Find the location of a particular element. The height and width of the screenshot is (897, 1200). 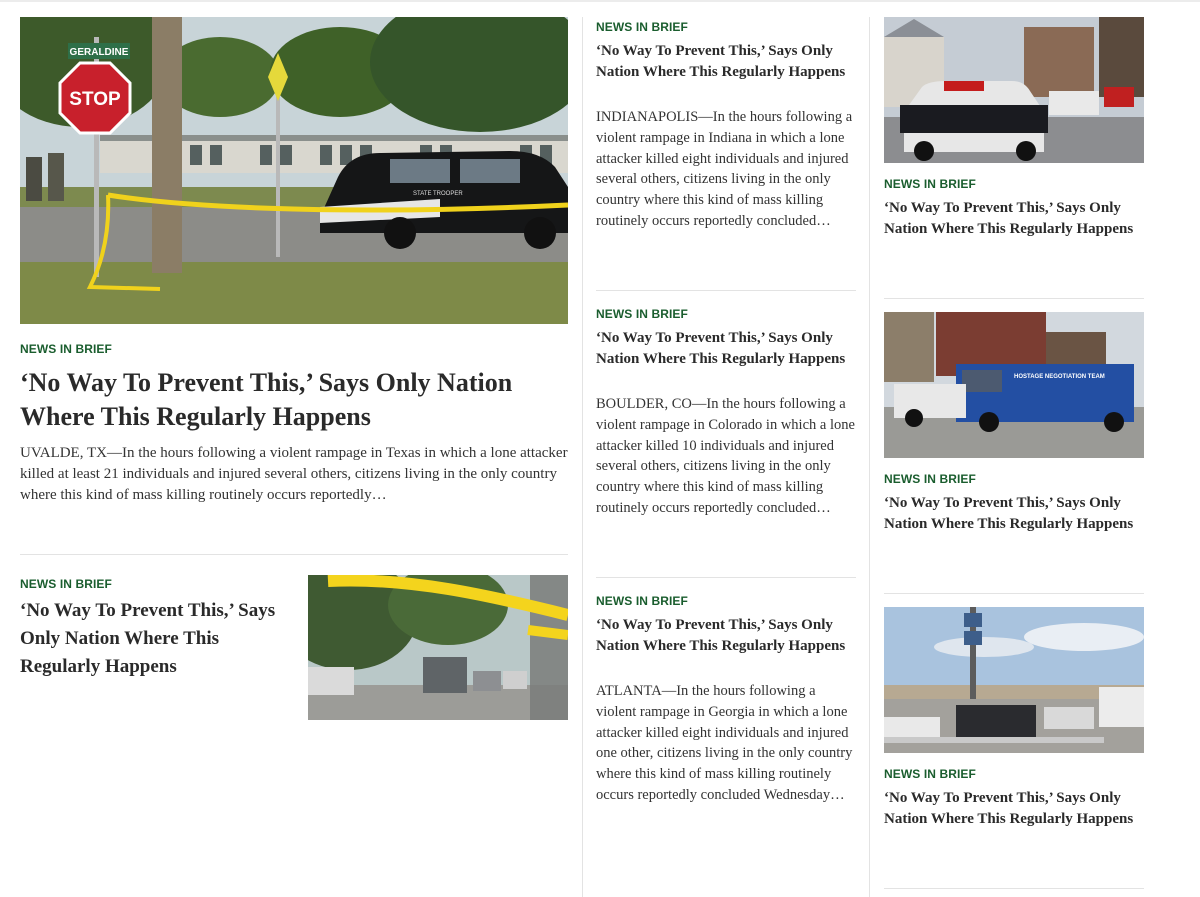

article-thumbnail: HOSTAGE NEGOTIATION TEAM is located at coordinates (1014, 385).